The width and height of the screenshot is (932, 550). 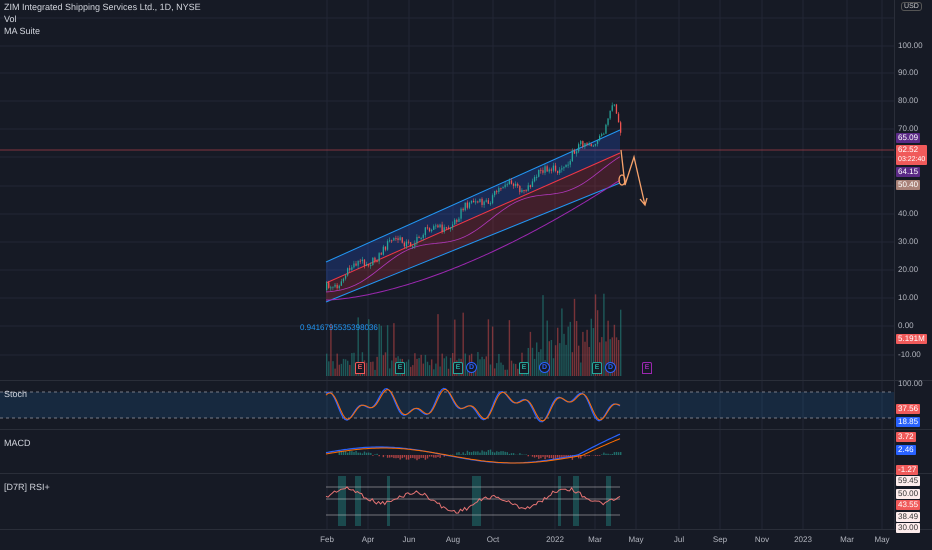 I want to click on channel-value-label: 0.9416795535398036, so click(x=339, y=327).